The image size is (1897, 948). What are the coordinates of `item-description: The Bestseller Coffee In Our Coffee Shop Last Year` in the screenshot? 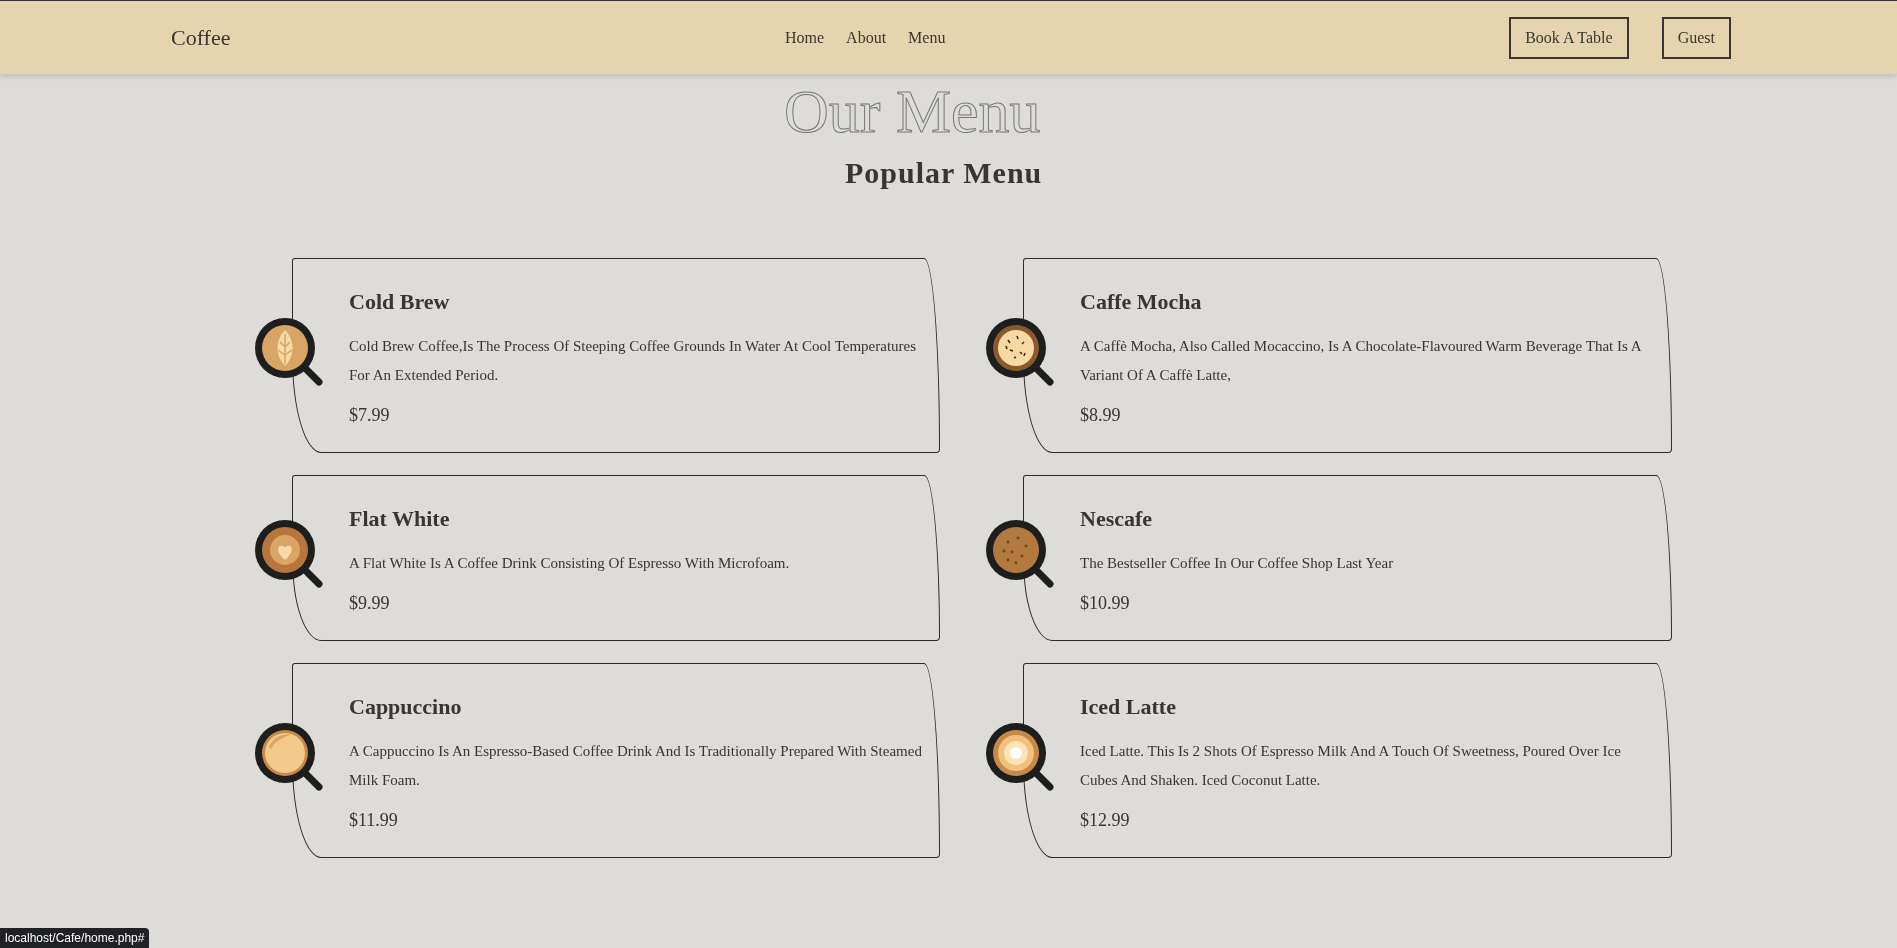 It's located at (1237, 563).